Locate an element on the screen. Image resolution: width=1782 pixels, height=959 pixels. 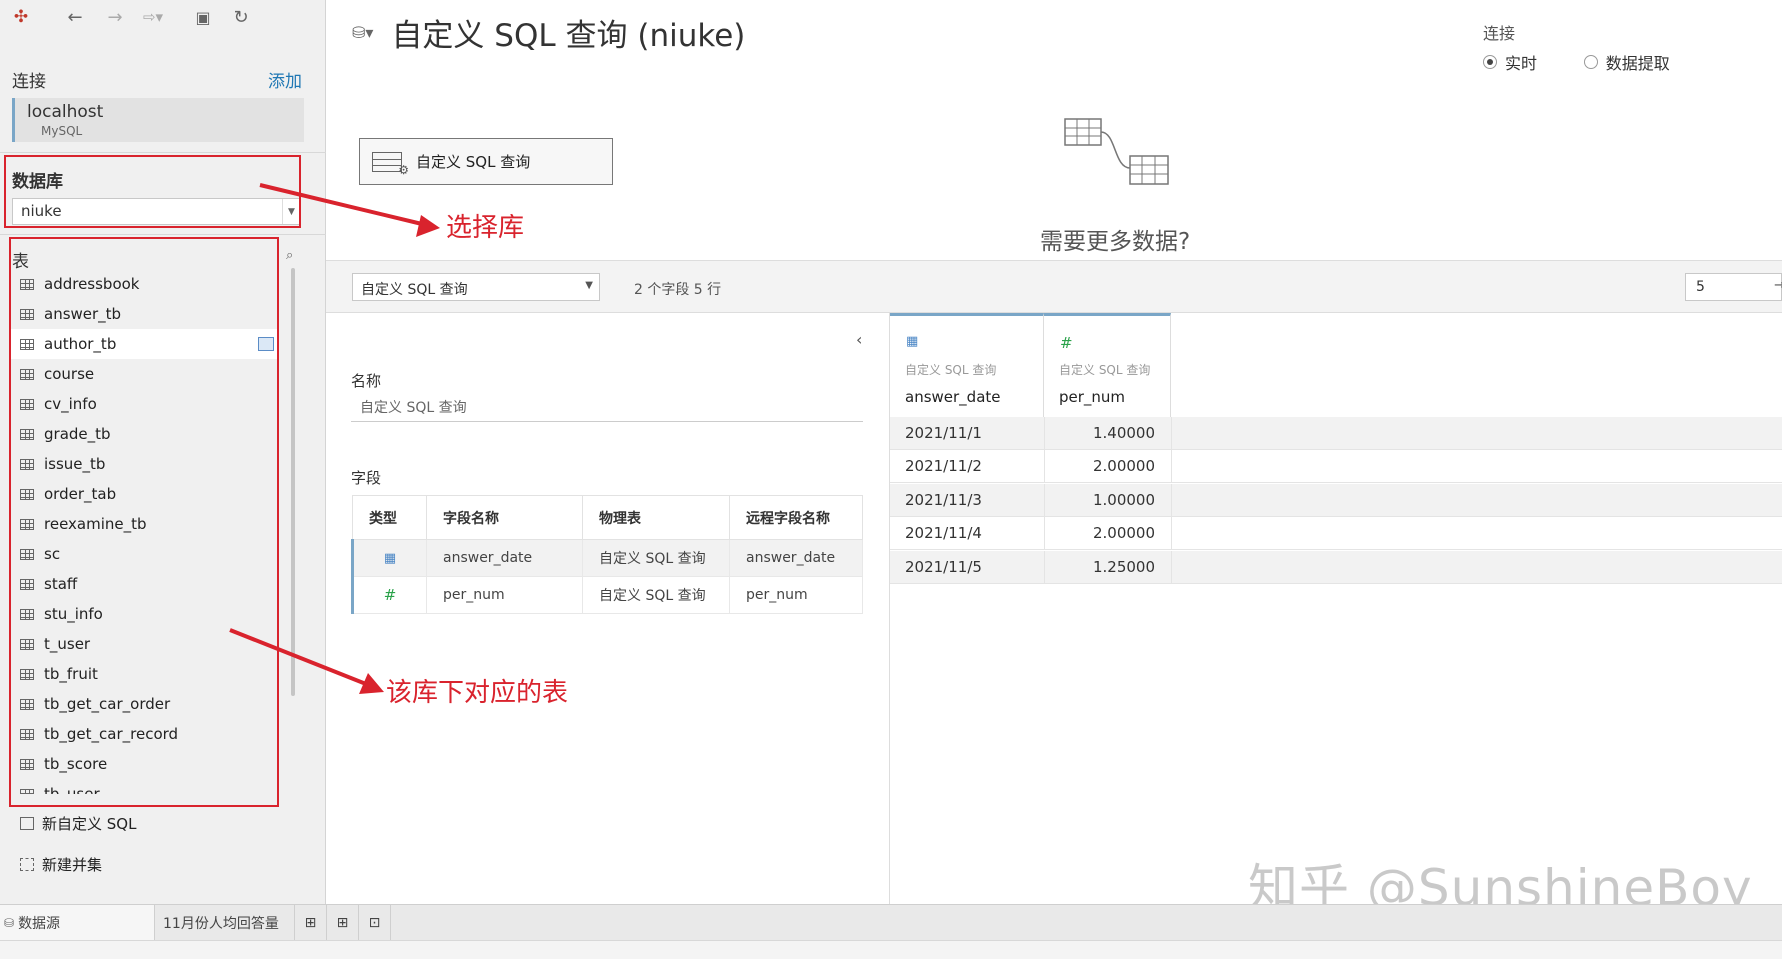
grid-row: 2021/11/2 2.00000 is located at coordinates (1336, 467).